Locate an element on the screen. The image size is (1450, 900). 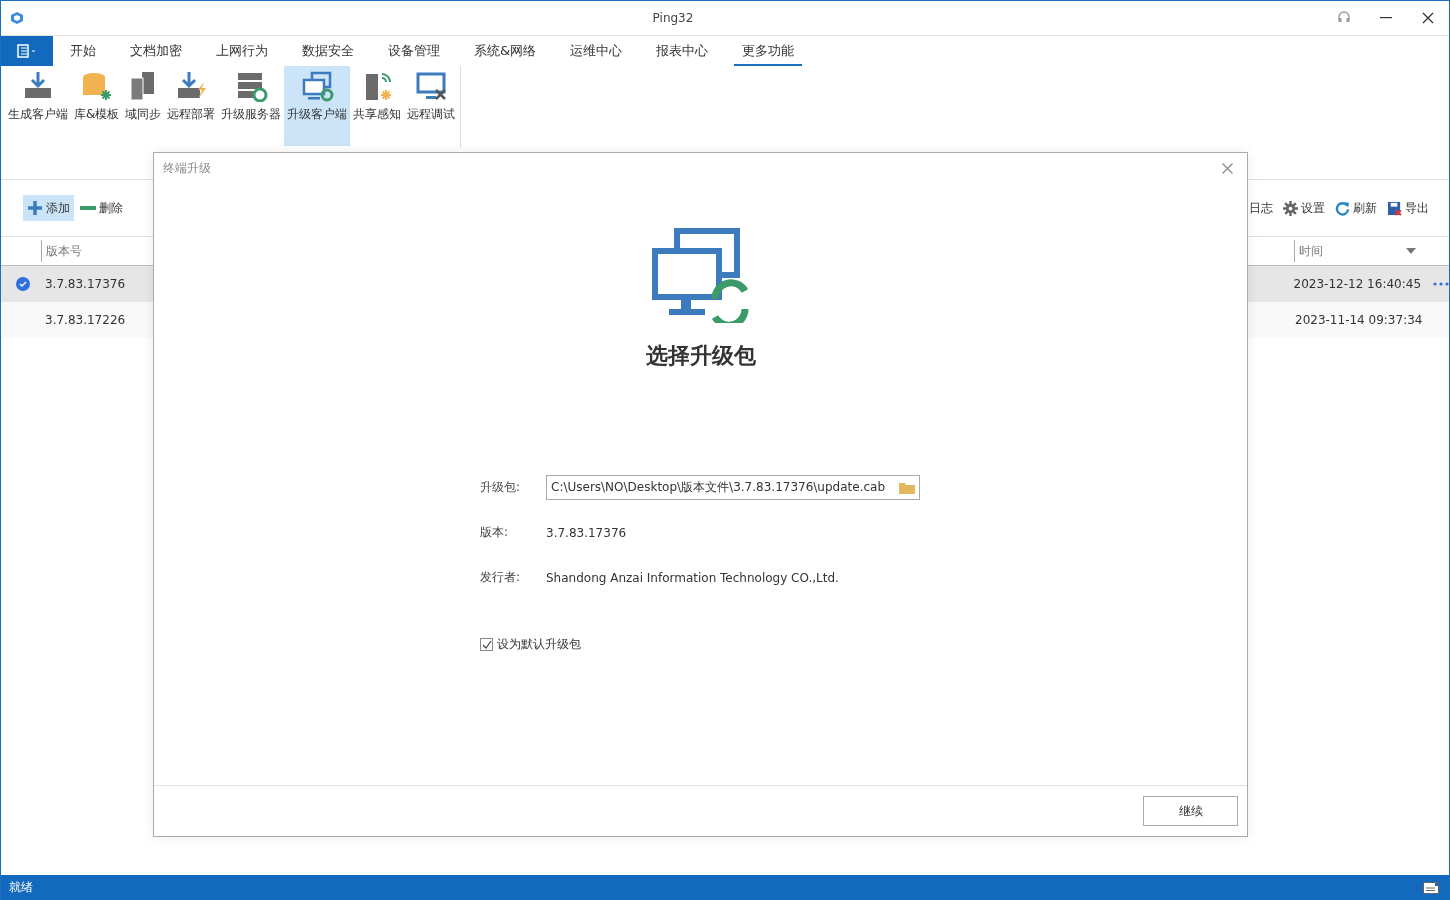
status-text: 就绪 is located at coordinates (21, 887).